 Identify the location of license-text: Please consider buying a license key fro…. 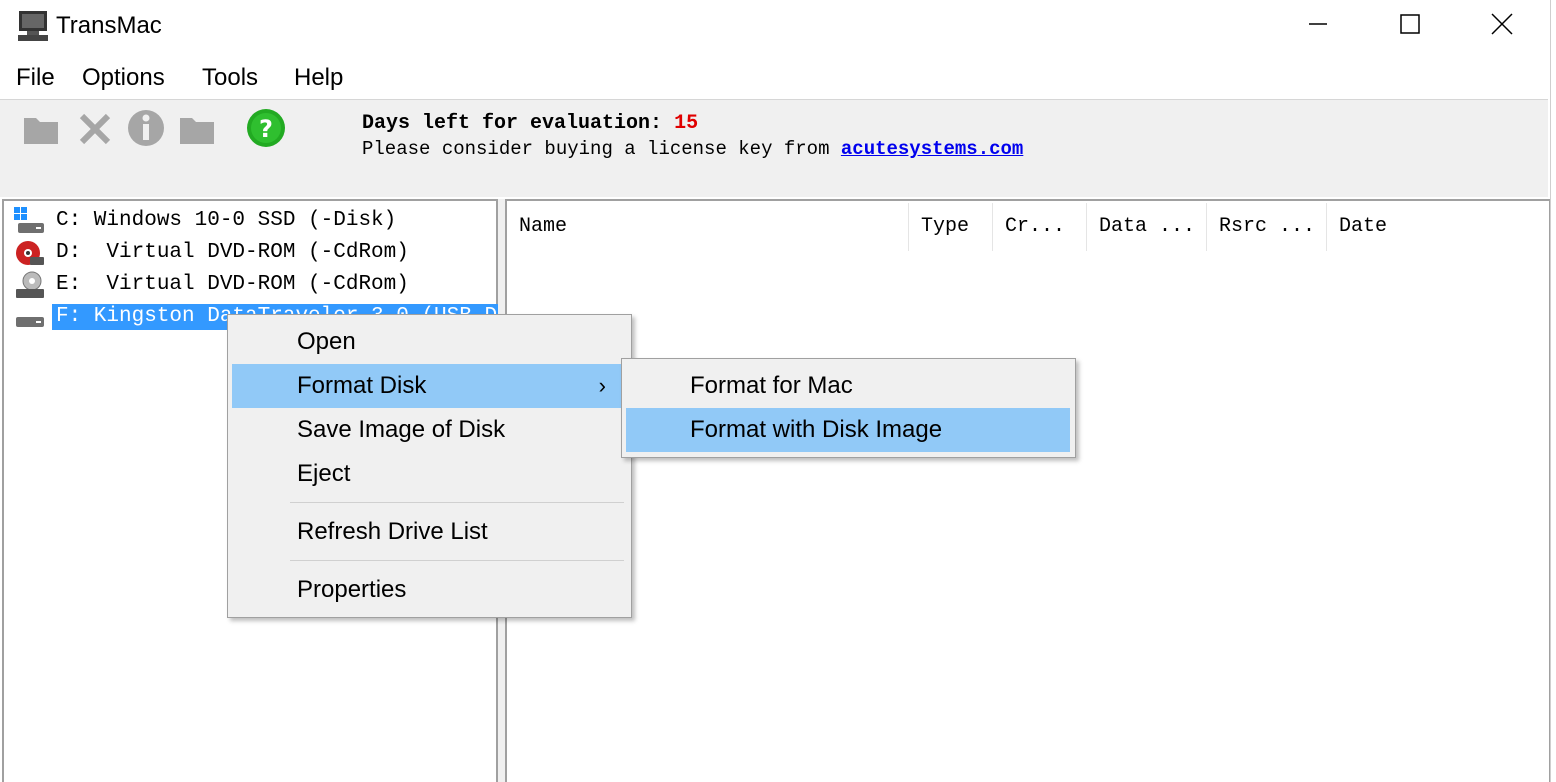
(601, 149).